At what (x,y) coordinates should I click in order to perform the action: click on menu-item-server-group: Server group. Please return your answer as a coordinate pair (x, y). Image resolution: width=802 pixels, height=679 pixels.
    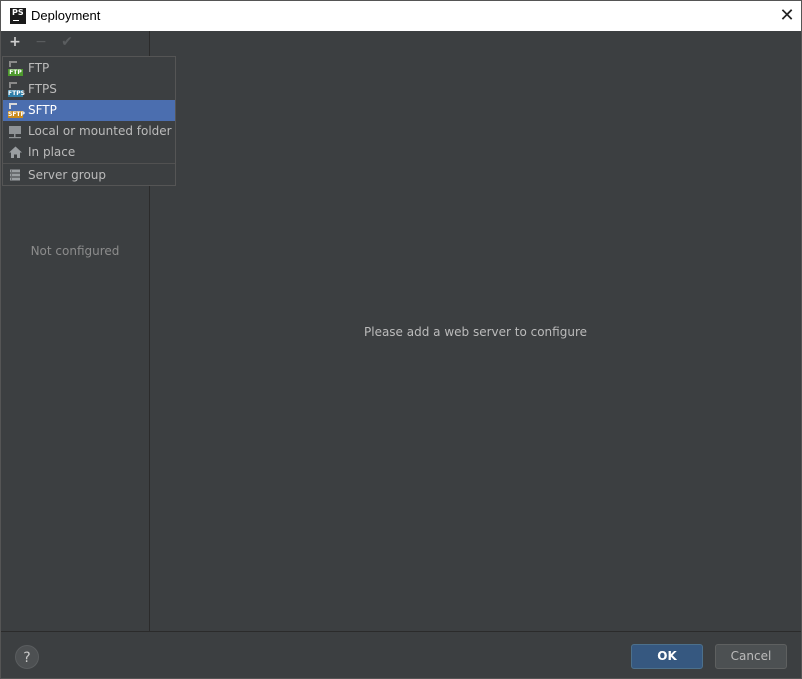
    Looking at the image, I should click on (89, 175).